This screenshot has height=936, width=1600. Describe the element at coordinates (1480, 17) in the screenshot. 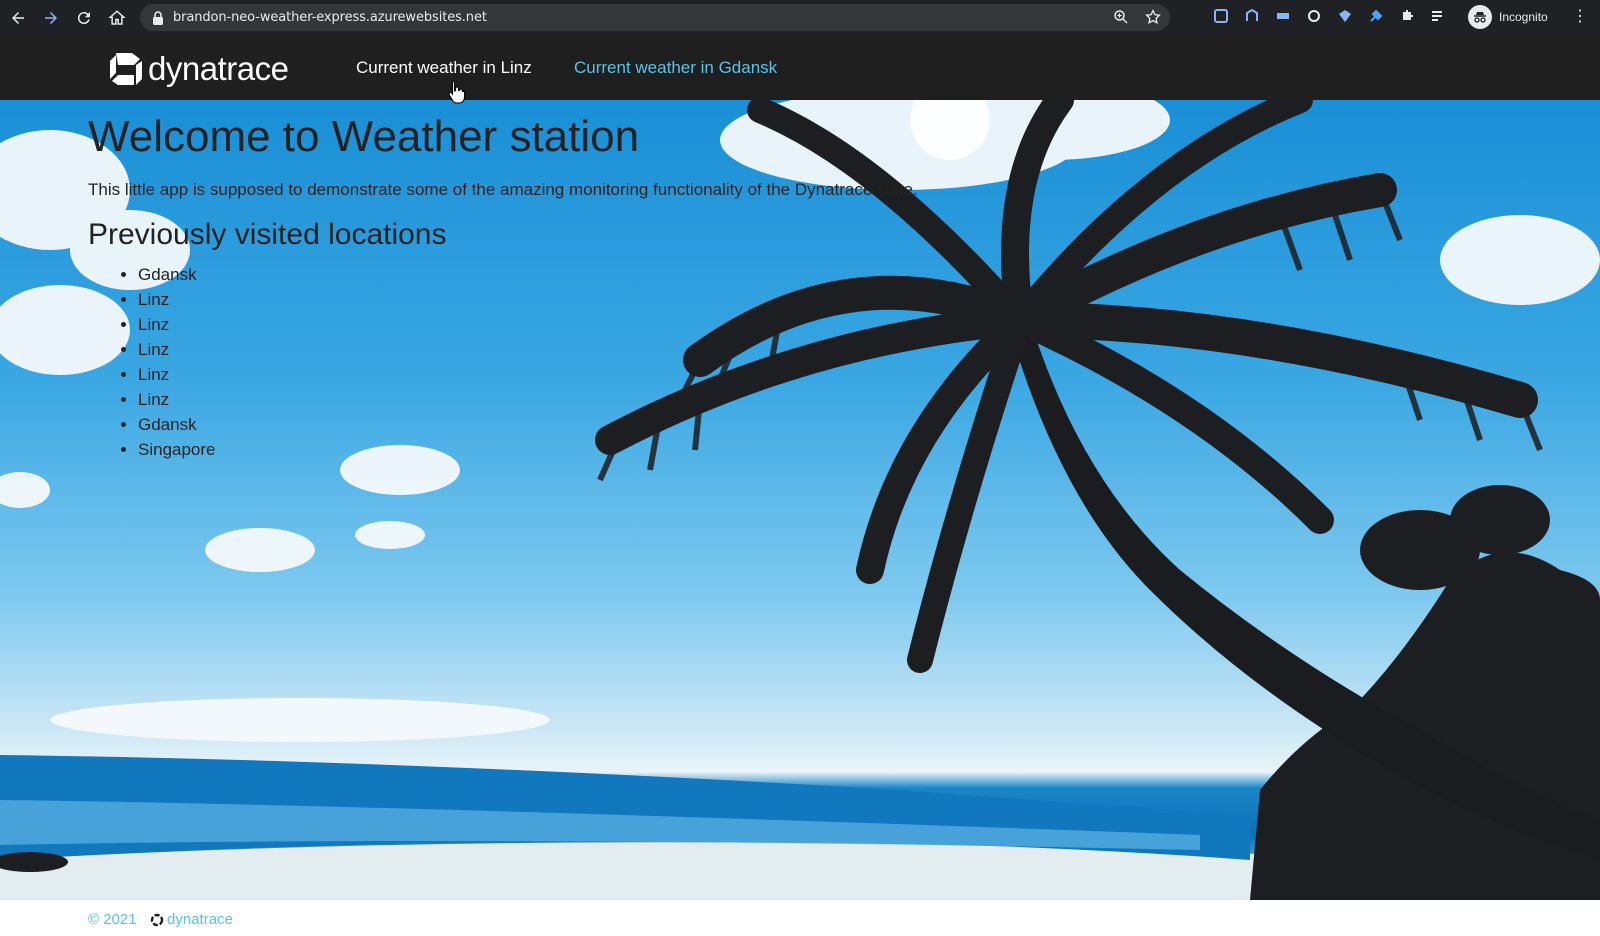

I see `incognito-icon` at that location.